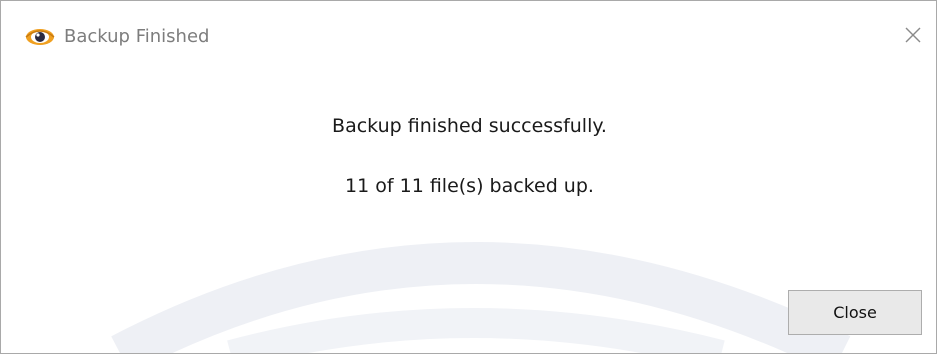  What do you see at coordinates (40, 37) in the screenshot?
I see `eye-app-icon` at bounding box center [40, 37].